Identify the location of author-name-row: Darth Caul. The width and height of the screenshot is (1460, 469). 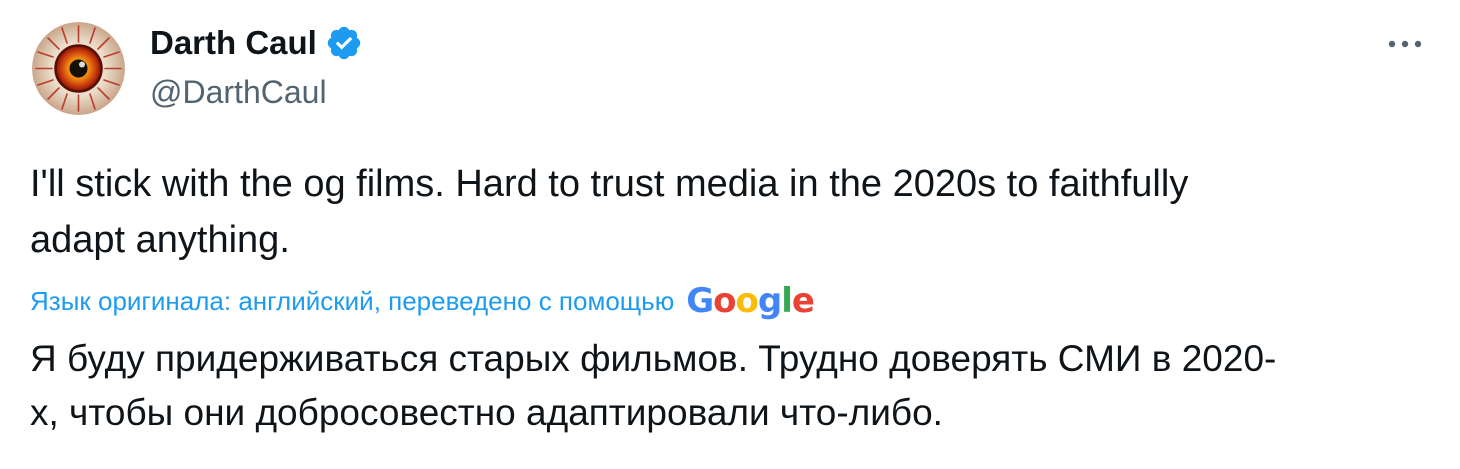
(256, 43).